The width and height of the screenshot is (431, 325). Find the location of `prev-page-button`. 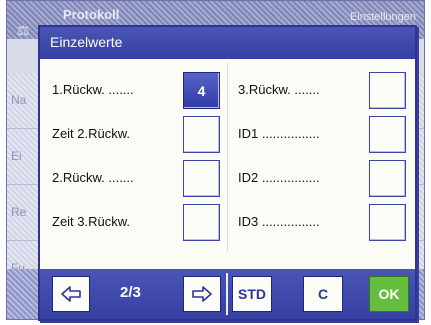

prev-page-button is located at coordinates (71, 294).